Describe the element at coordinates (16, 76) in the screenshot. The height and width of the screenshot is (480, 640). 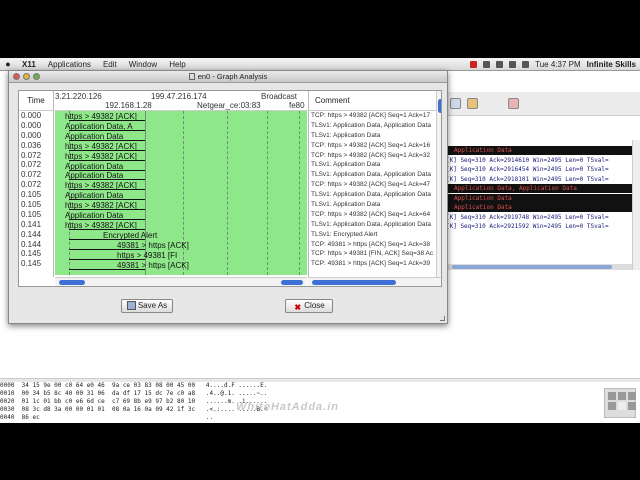
I see `window-close-icon` at that location.